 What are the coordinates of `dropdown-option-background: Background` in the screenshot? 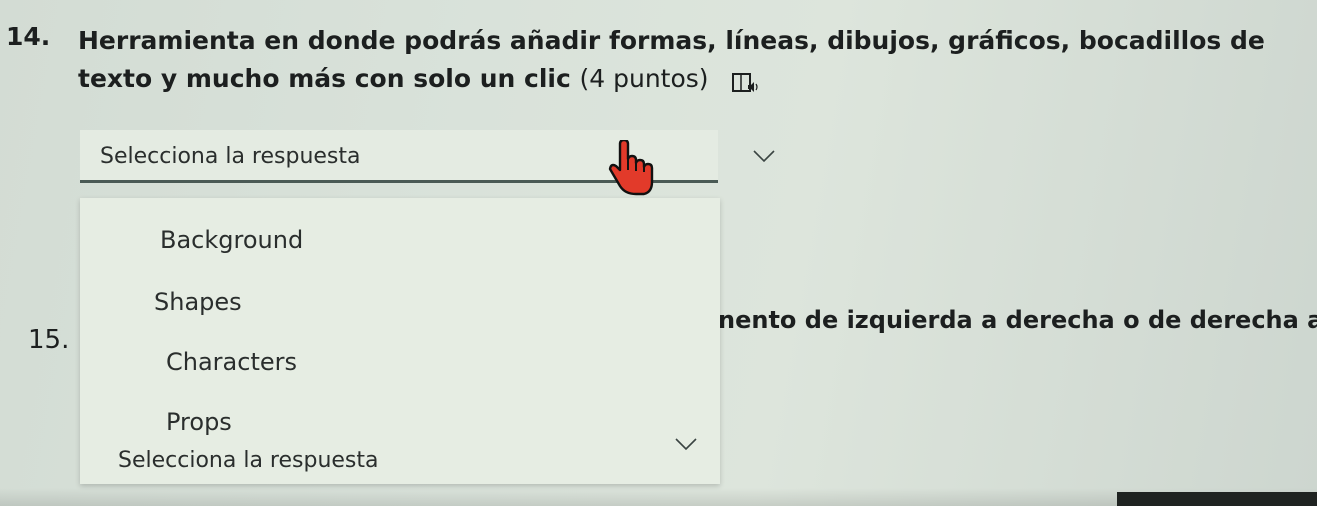 It's located at (231, 240).